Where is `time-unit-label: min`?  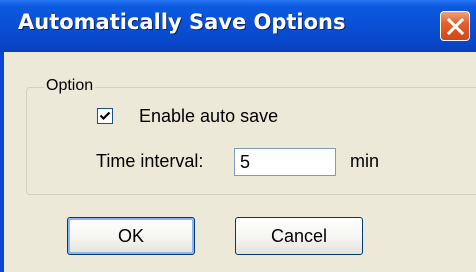 time-unit-label: min is located at coordinates (365, 161).